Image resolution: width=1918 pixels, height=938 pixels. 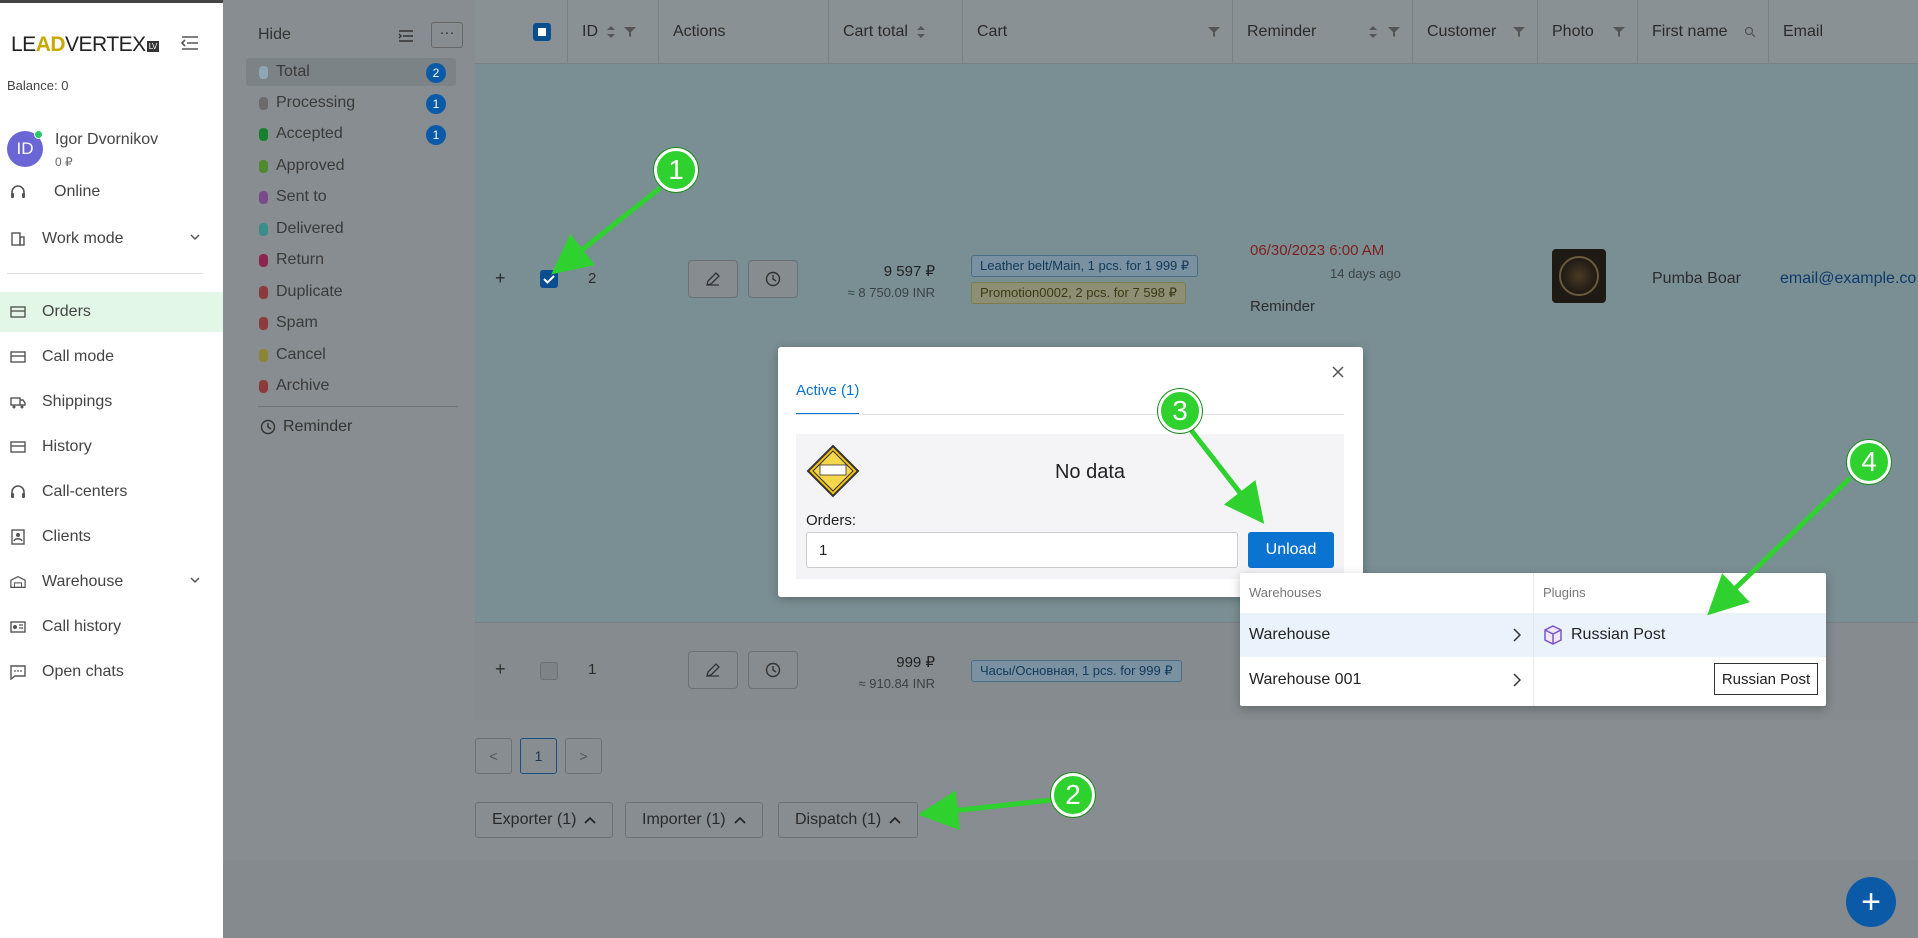 I want to click on prev-page-button: <, so click(x=493, y=756).